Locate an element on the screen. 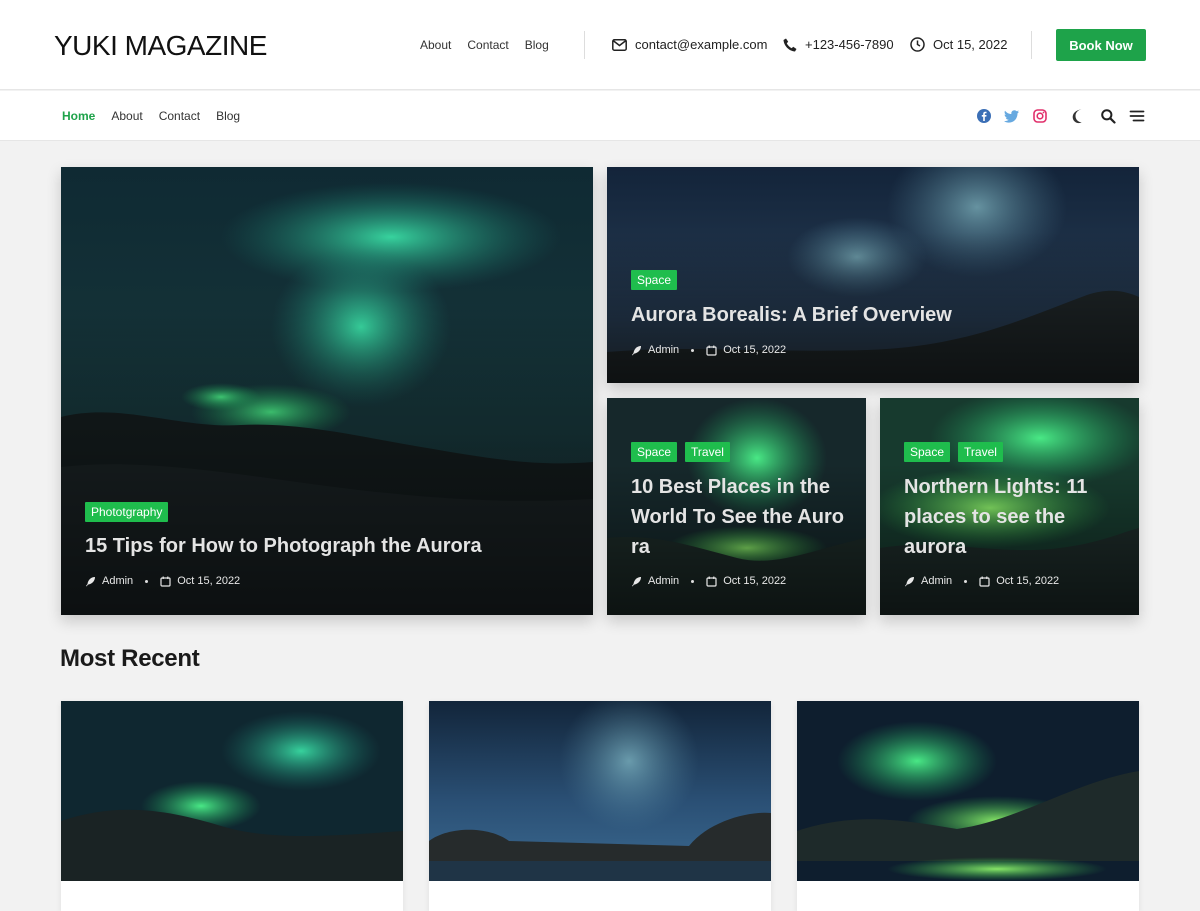 The height and width of the screenshot is (911, 1200). date-info: Oct 15, 2022 is located at coordinates (958, 44).